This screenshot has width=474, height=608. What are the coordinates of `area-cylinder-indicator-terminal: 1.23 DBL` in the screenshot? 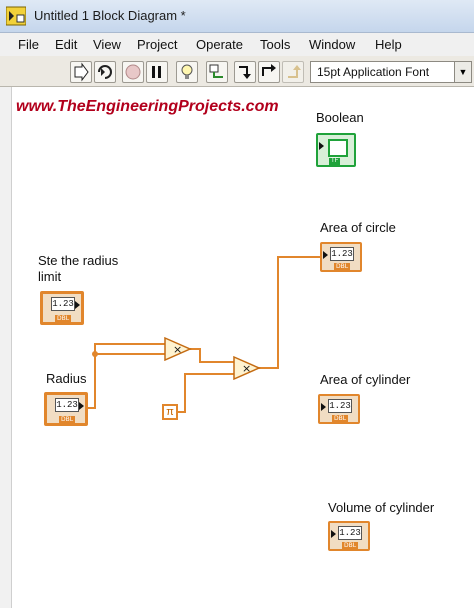 It's located at (339, 409).